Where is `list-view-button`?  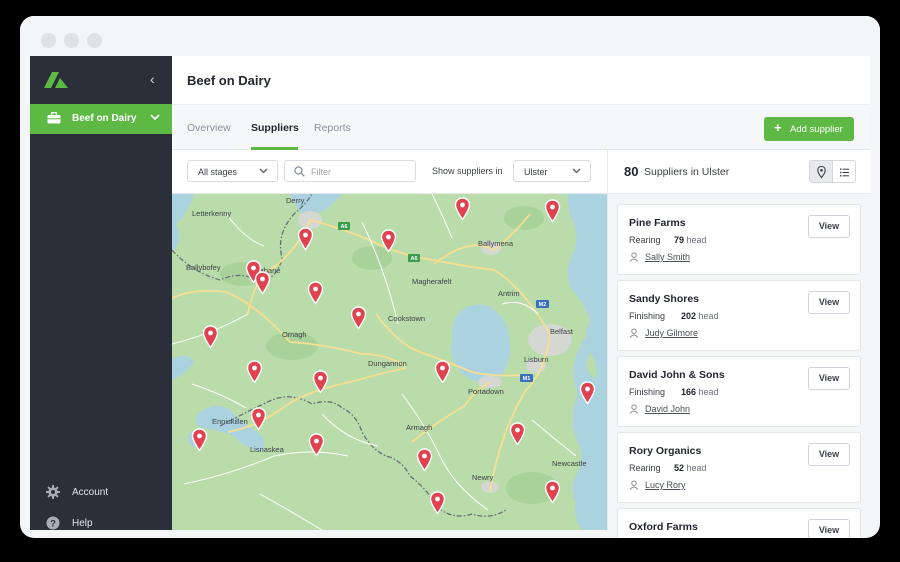
list-view-button is located at coordinates (844, 171).